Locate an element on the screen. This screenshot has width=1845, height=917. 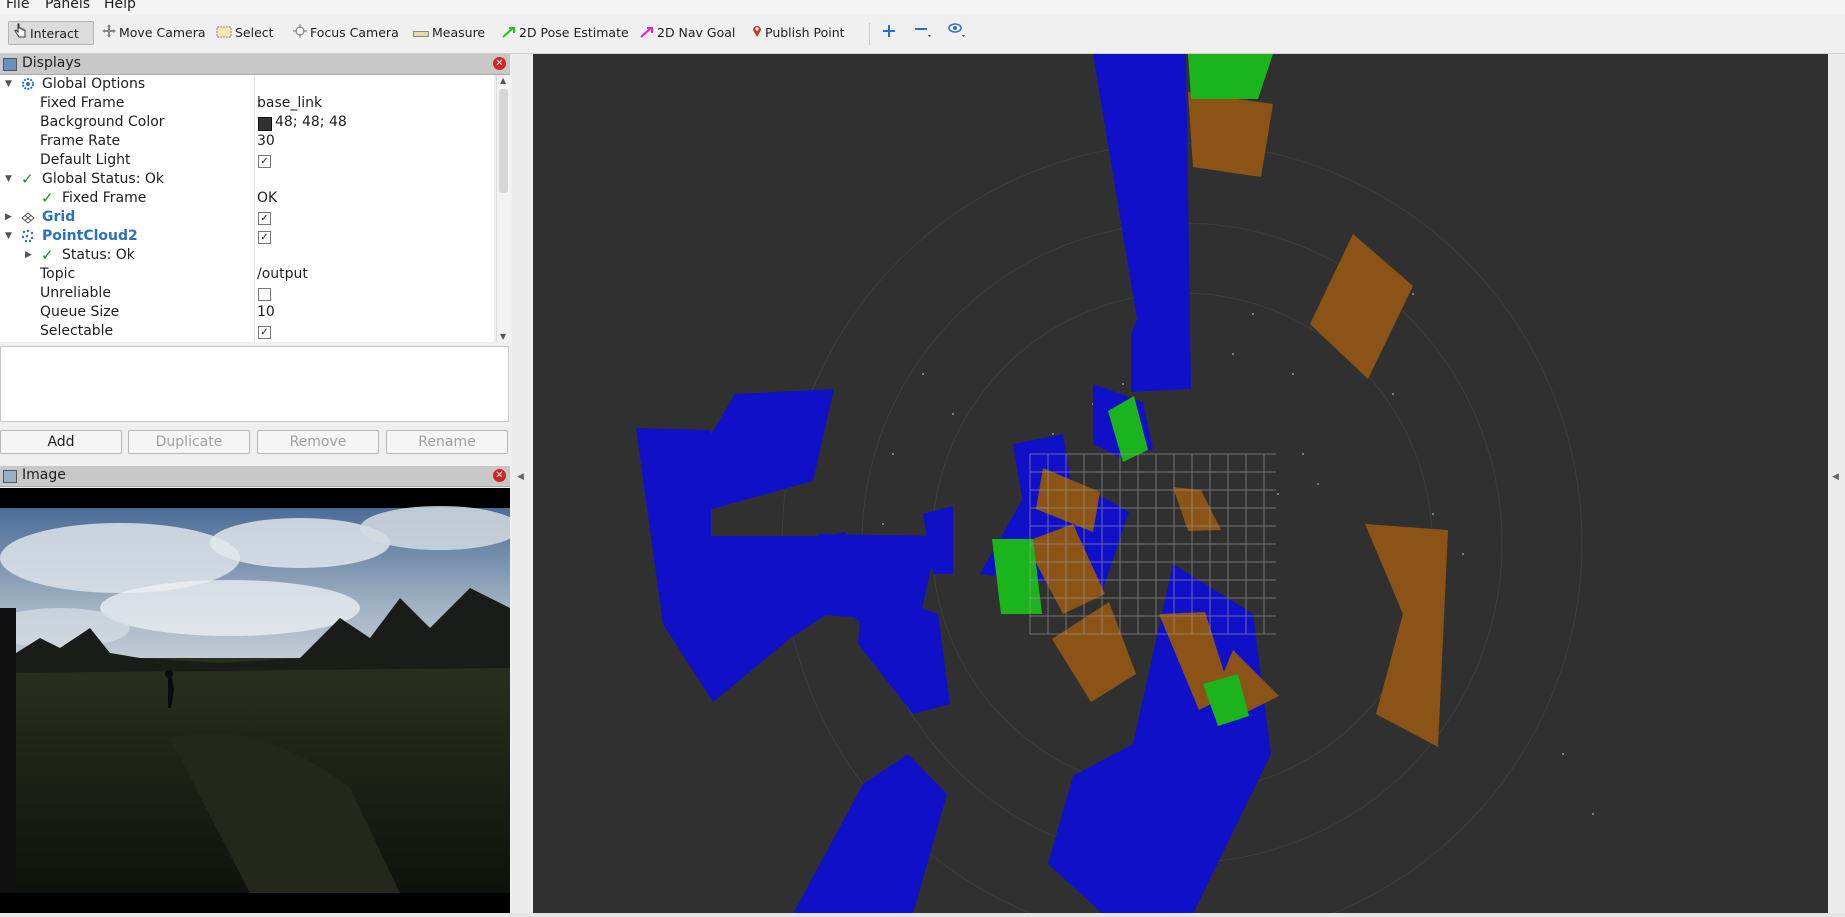
default-light-checkbox: ✓ is located at coordinates (264, 161).